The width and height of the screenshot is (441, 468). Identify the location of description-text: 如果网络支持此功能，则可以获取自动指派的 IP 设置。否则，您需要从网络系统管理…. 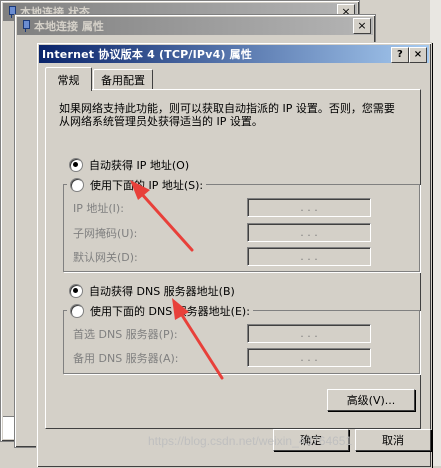
(227, 115).